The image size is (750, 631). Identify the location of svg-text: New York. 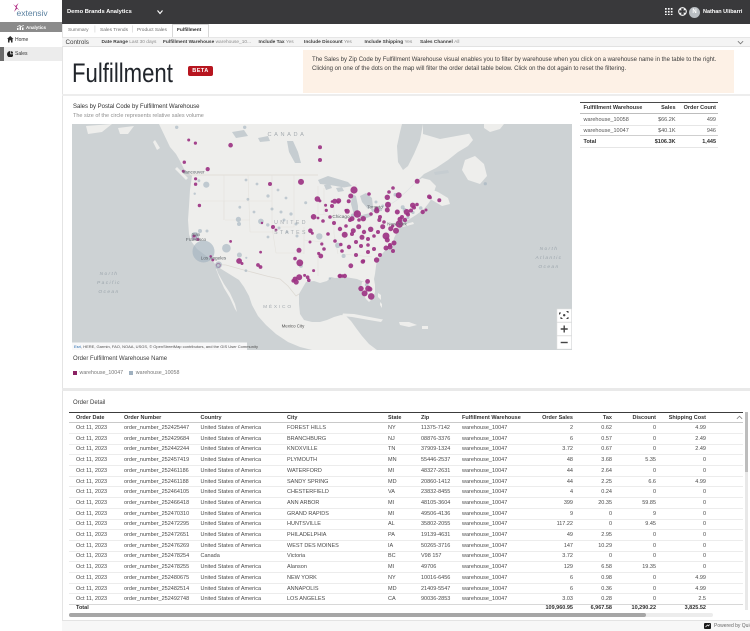
(397, 224).